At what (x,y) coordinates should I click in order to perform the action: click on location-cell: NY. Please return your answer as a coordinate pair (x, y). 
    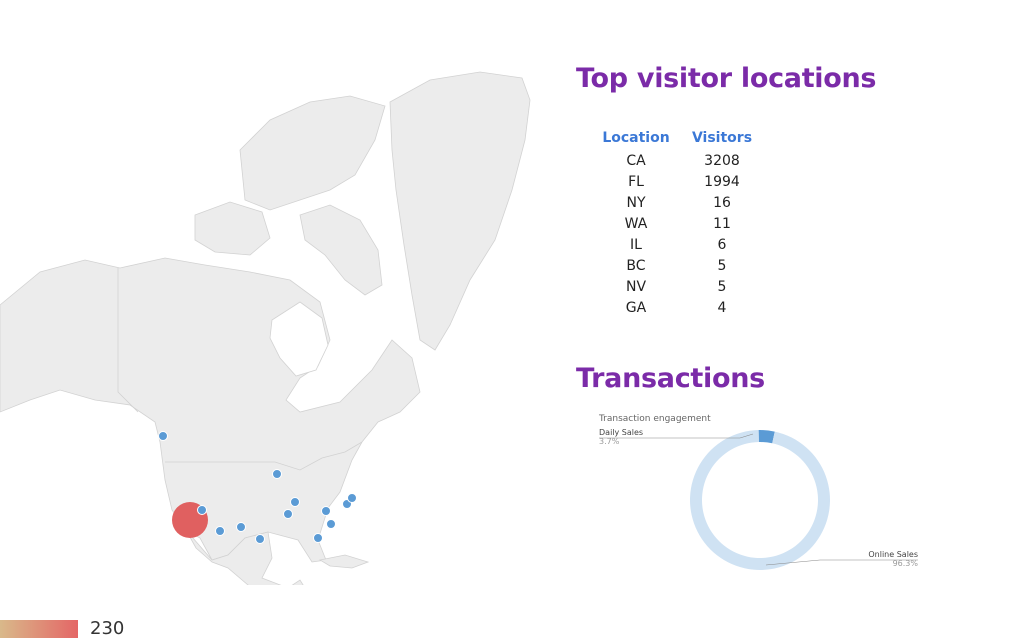
    Looking at the image, I should click on (636, 202).